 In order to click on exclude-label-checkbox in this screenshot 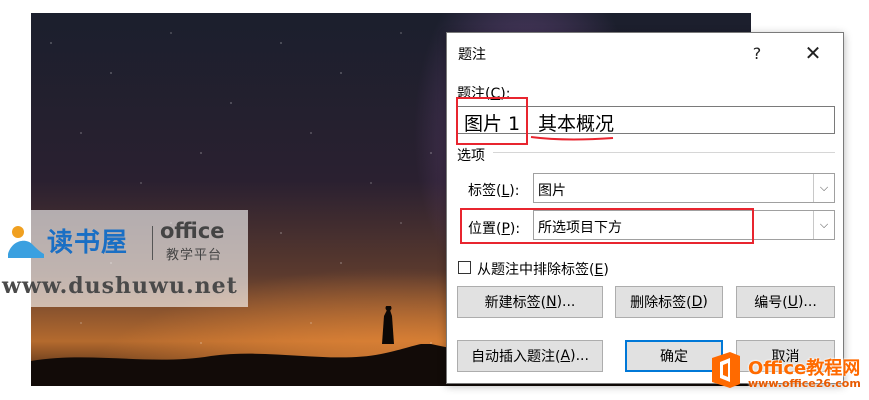, I will do `click(464, 267)`.